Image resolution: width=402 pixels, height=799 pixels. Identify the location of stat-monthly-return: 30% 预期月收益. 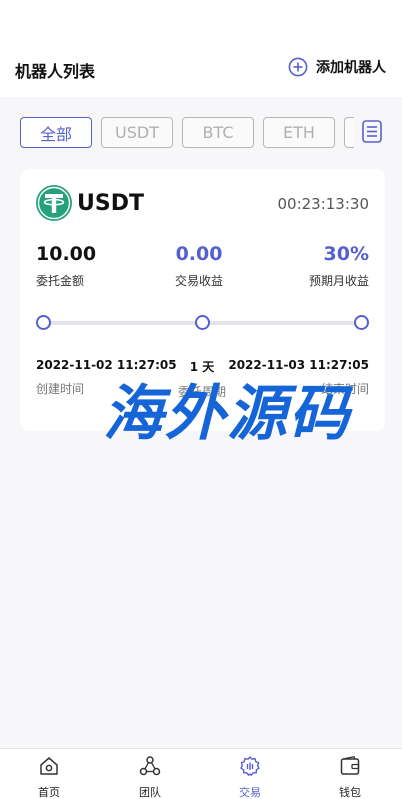
(339, 266).